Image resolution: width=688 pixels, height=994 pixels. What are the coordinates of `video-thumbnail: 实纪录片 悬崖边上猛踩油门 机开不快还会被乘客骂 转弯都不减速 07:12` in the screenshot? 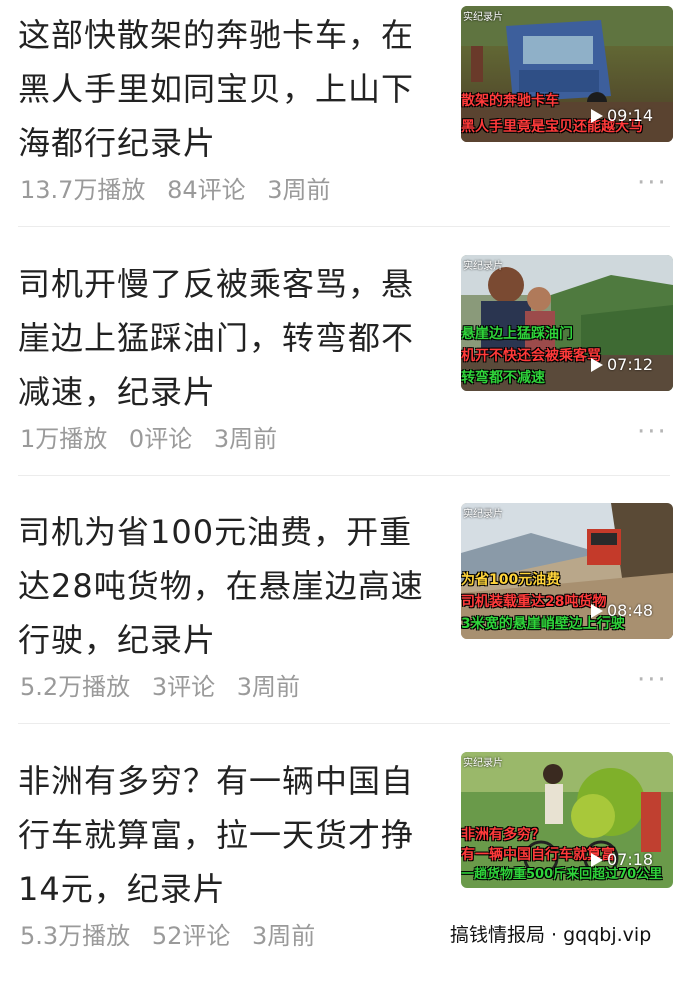 It's located at (567, 323).